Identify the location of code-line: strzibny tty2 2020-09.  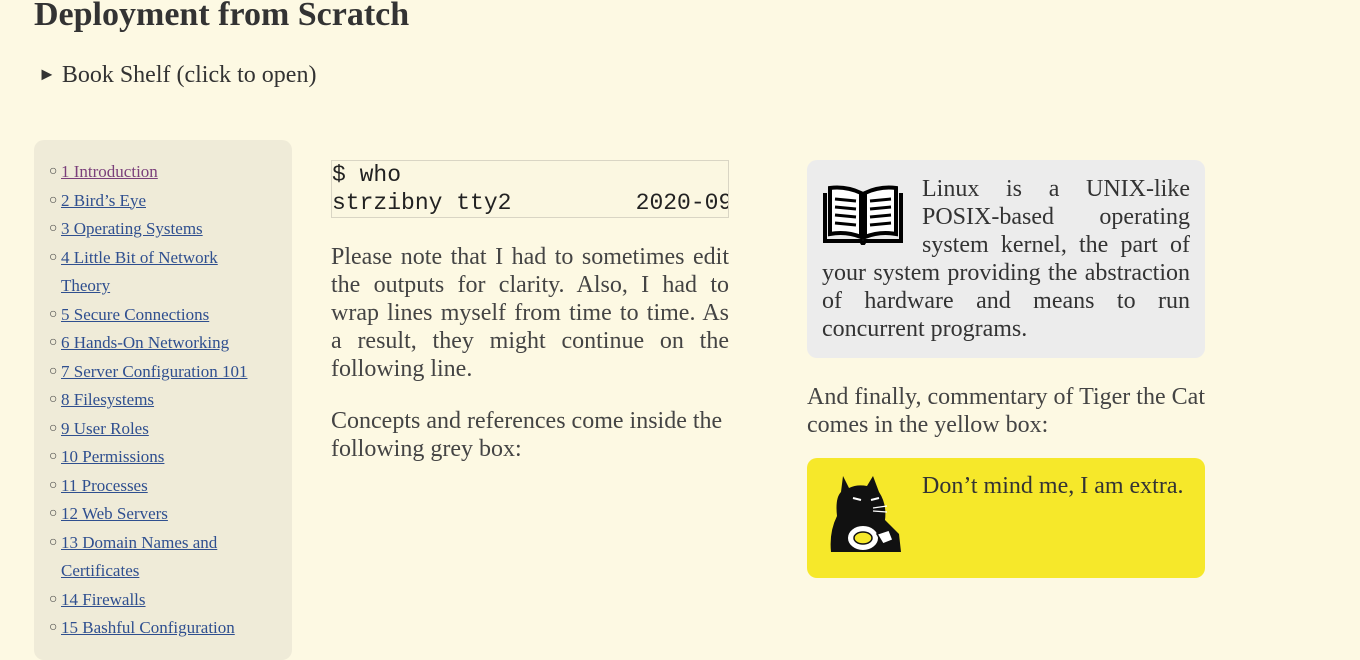
(530, 203).